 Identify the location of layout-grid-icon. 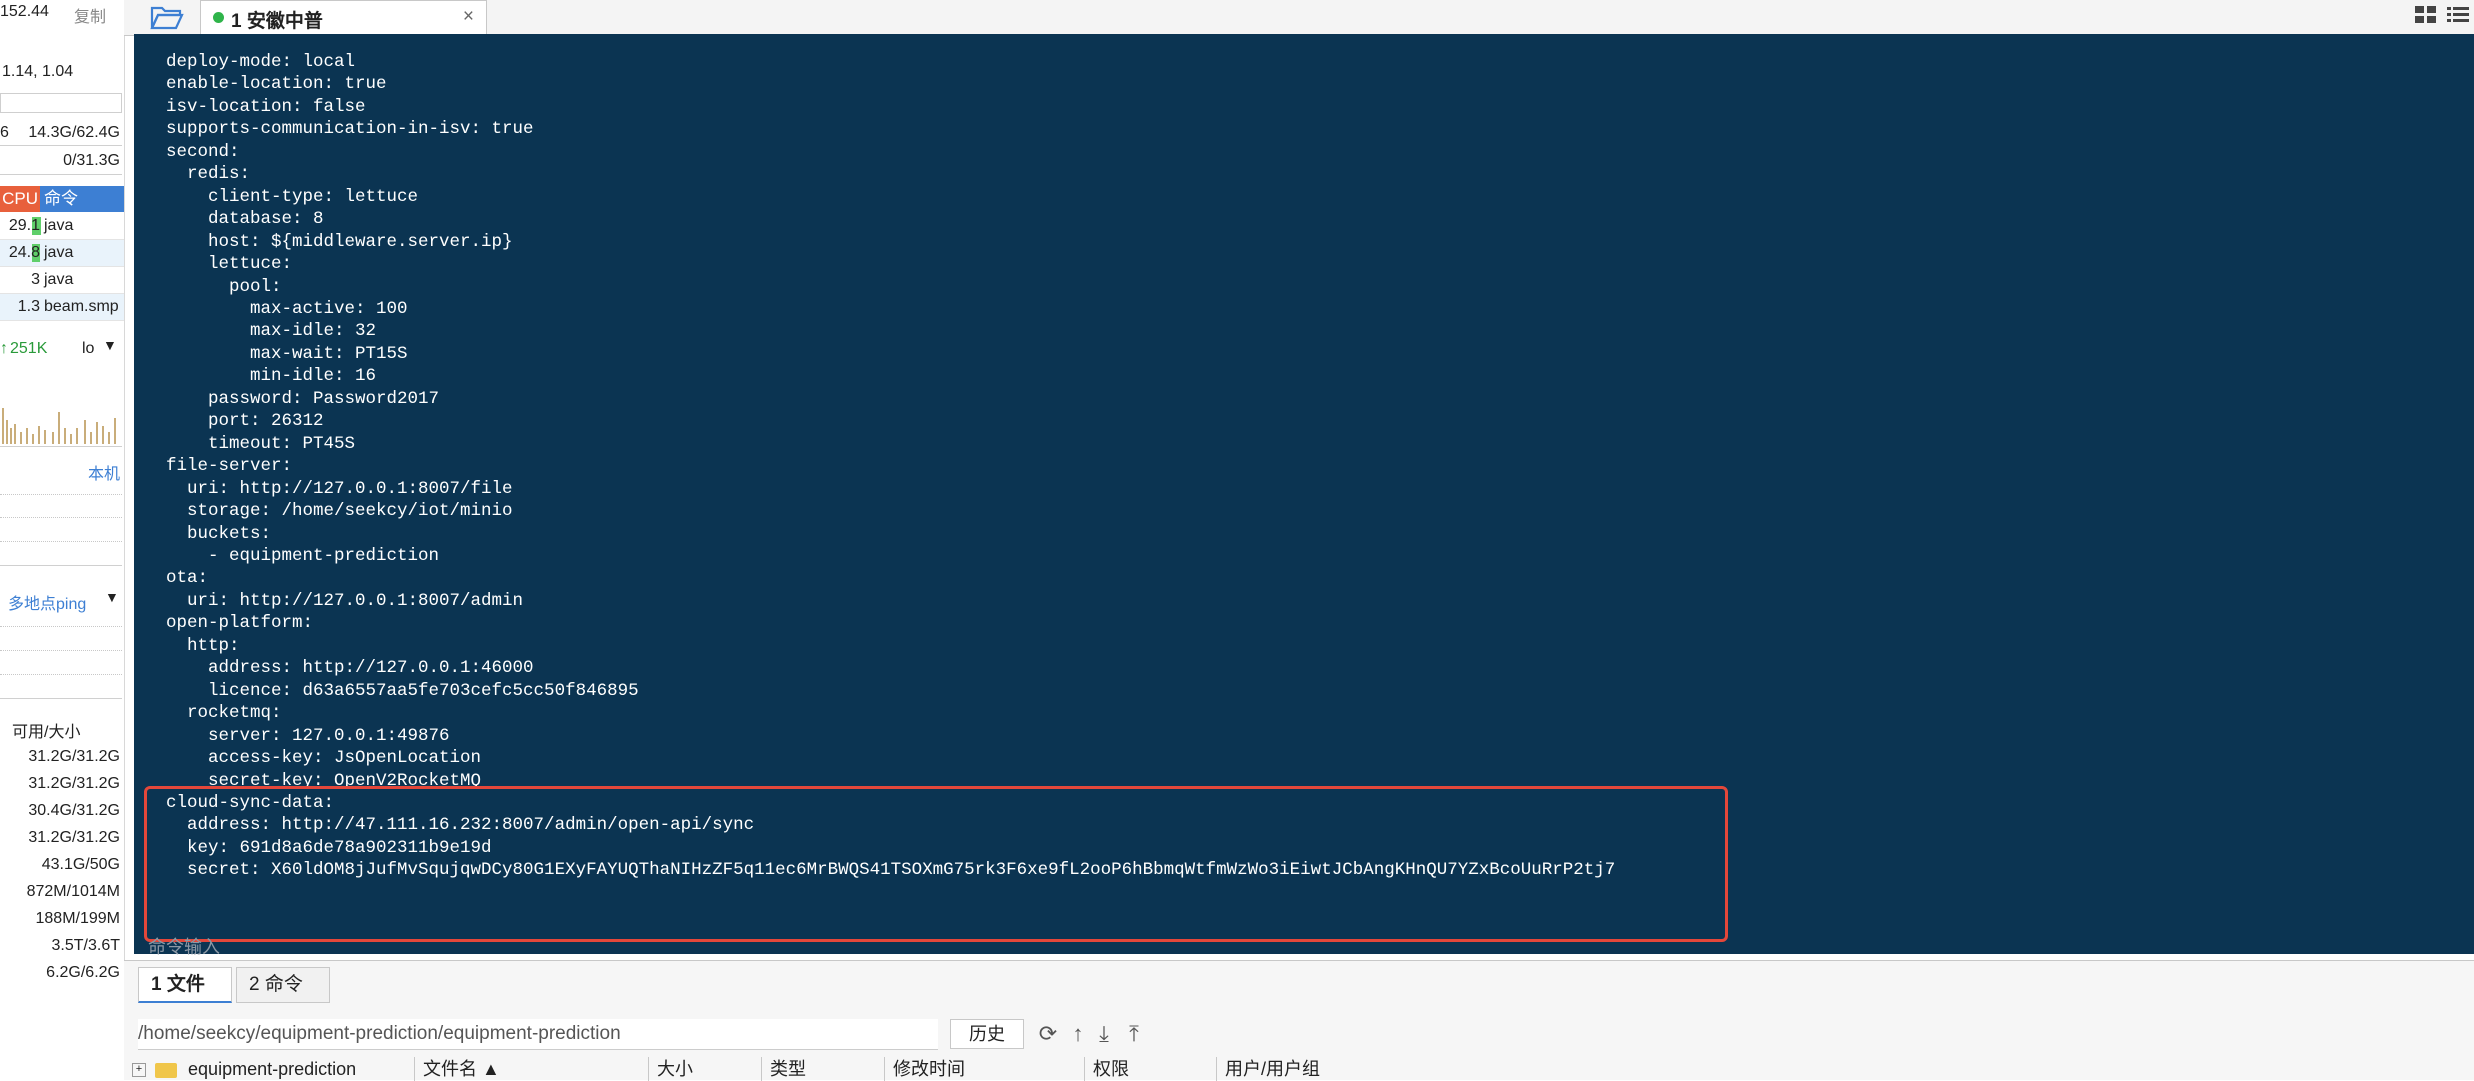
(2426, 15).